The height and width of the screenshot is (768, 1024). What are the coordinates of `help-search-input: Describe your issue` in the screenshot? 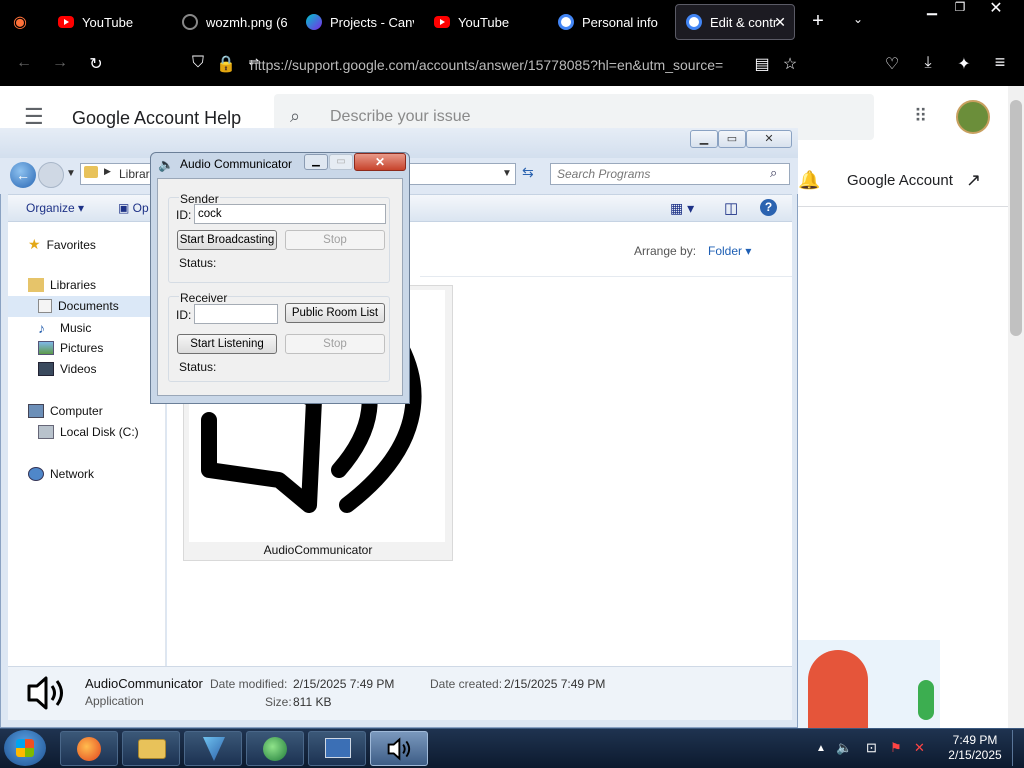 It's located at (400, 117).